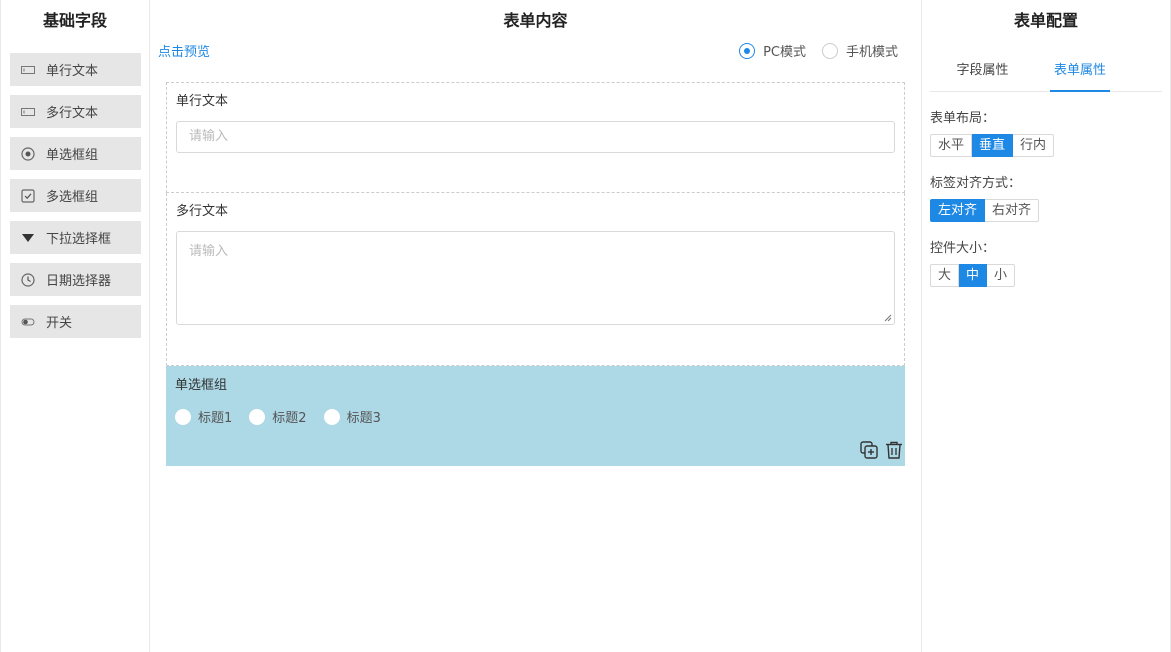 This screenshot has width=1171, height=652. What do you see at coordinates (869, 450) in the screenshot?
I see `copy-icon` at bounding box center [869, 450].